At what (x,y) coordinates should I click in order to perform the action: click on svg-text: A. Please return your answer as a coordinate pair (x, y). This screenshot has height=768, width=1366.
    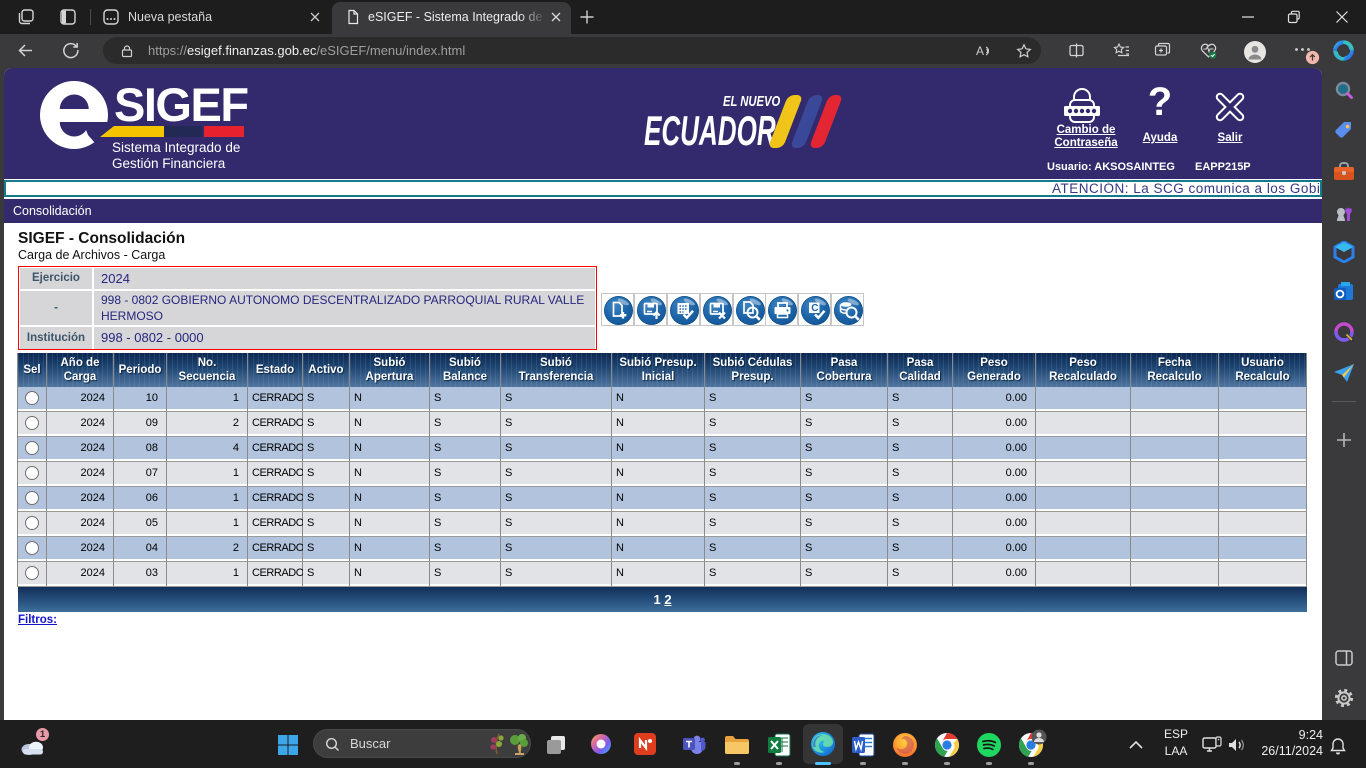
    Looking at the image, I should click on (980, 51).